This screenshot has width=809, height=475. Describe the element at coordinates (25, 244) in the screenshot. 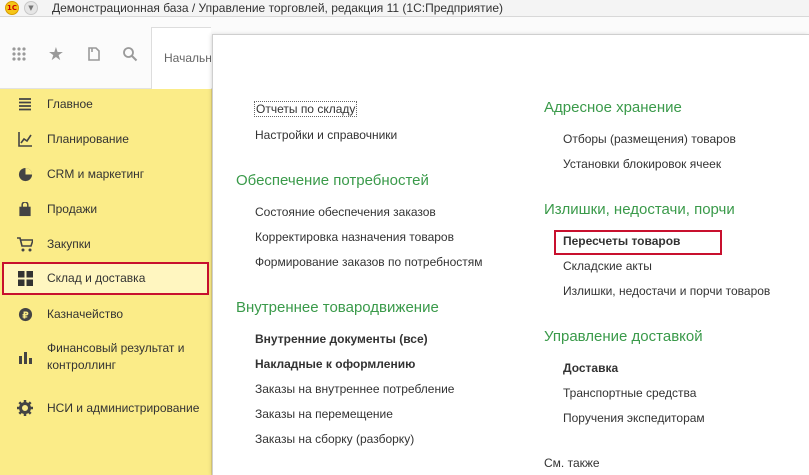

I see `shopping-cart-icon` at that location.